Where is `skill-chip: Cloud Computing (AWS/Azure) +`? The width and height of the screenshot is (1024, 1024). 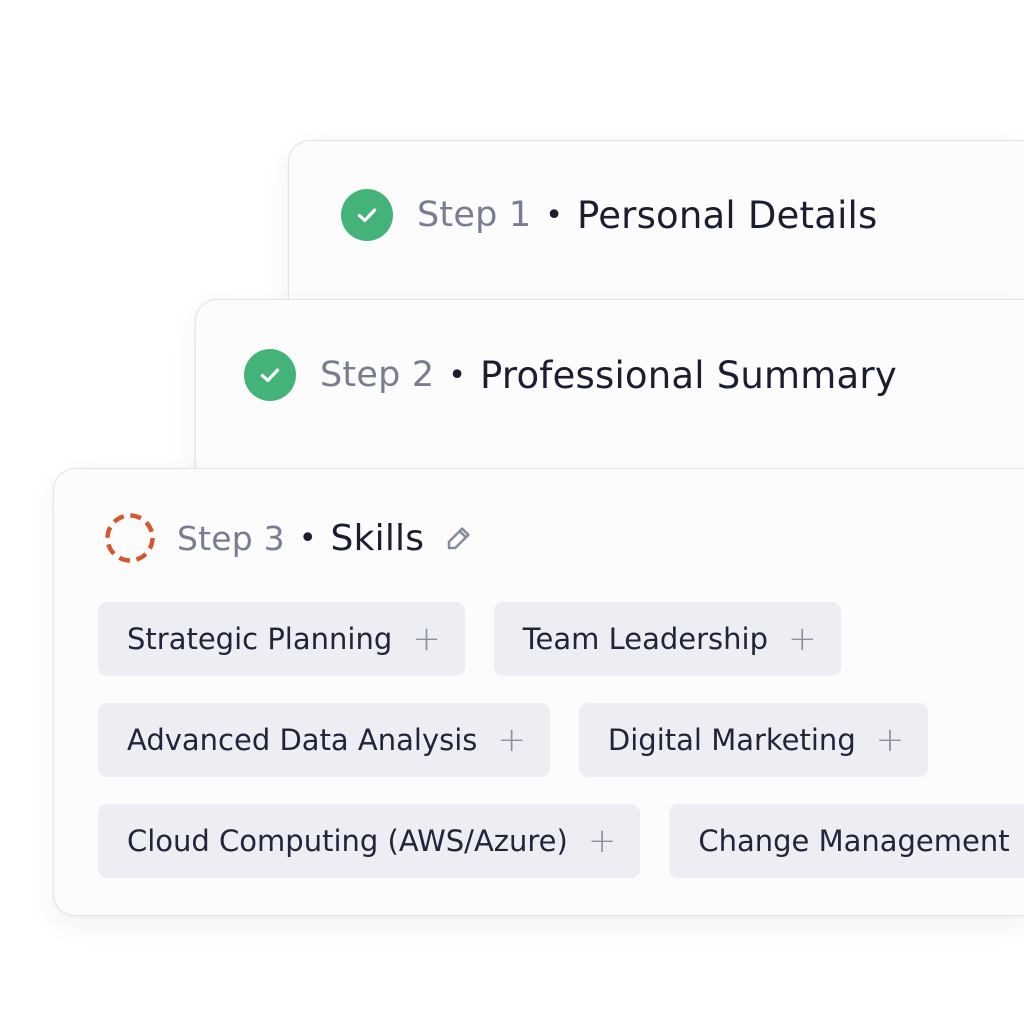
skill-chip: Cloud Computing (AWS/Azure) + is located at coordinates (369, 841).